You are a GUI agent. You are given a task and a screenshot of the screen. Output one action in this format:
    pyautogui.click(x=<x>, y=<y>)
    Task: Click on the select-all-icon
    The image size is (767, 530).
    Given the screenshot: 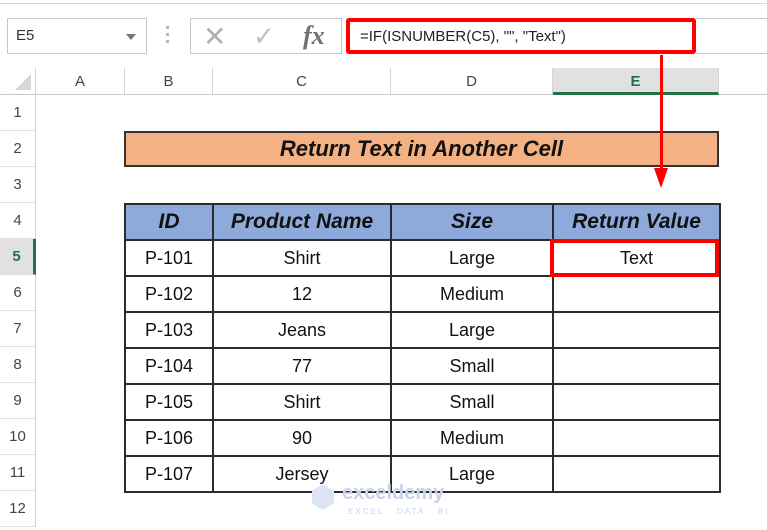 What is the action you would take?
    pyautogui.click(x=23, y=82)
    